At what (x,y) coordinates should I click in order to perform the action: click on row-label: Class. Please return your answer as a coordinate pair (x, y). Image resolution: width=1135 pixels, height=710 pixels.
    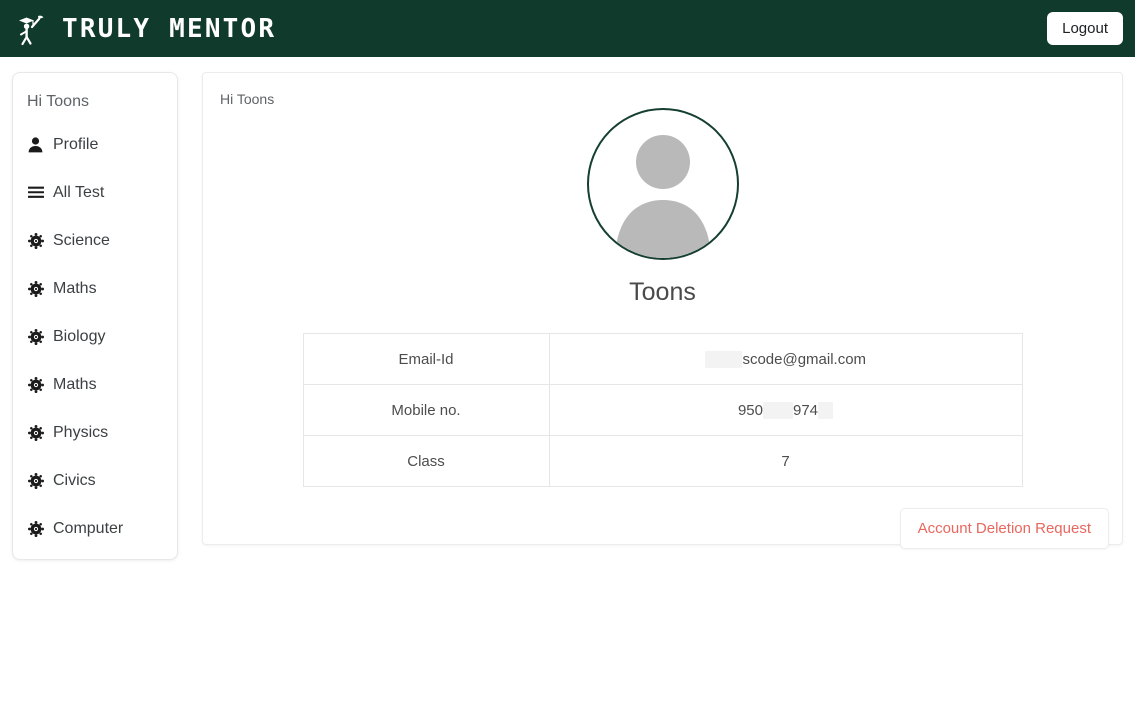
    Looking at the image, I should click on (426, 461).